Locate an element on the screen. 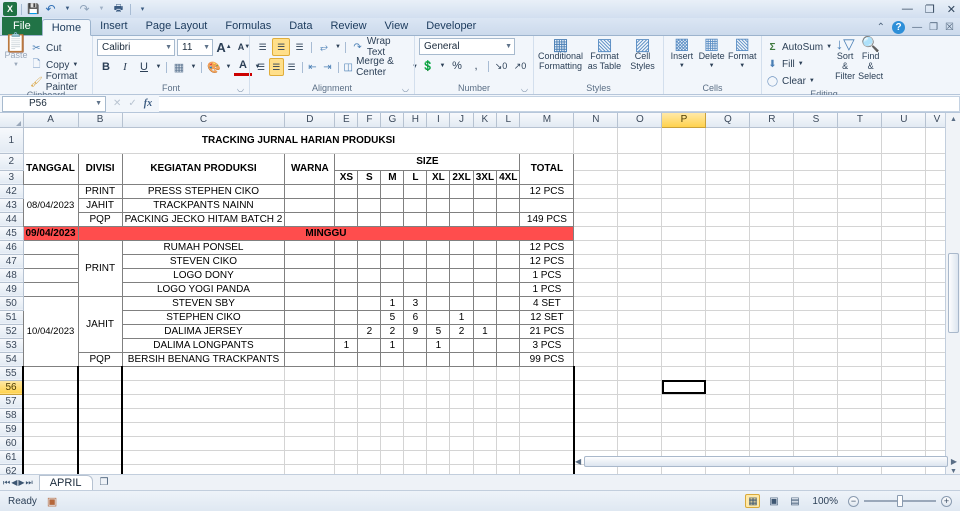  zoom-slider: − + is located at coordinates (900, 501).